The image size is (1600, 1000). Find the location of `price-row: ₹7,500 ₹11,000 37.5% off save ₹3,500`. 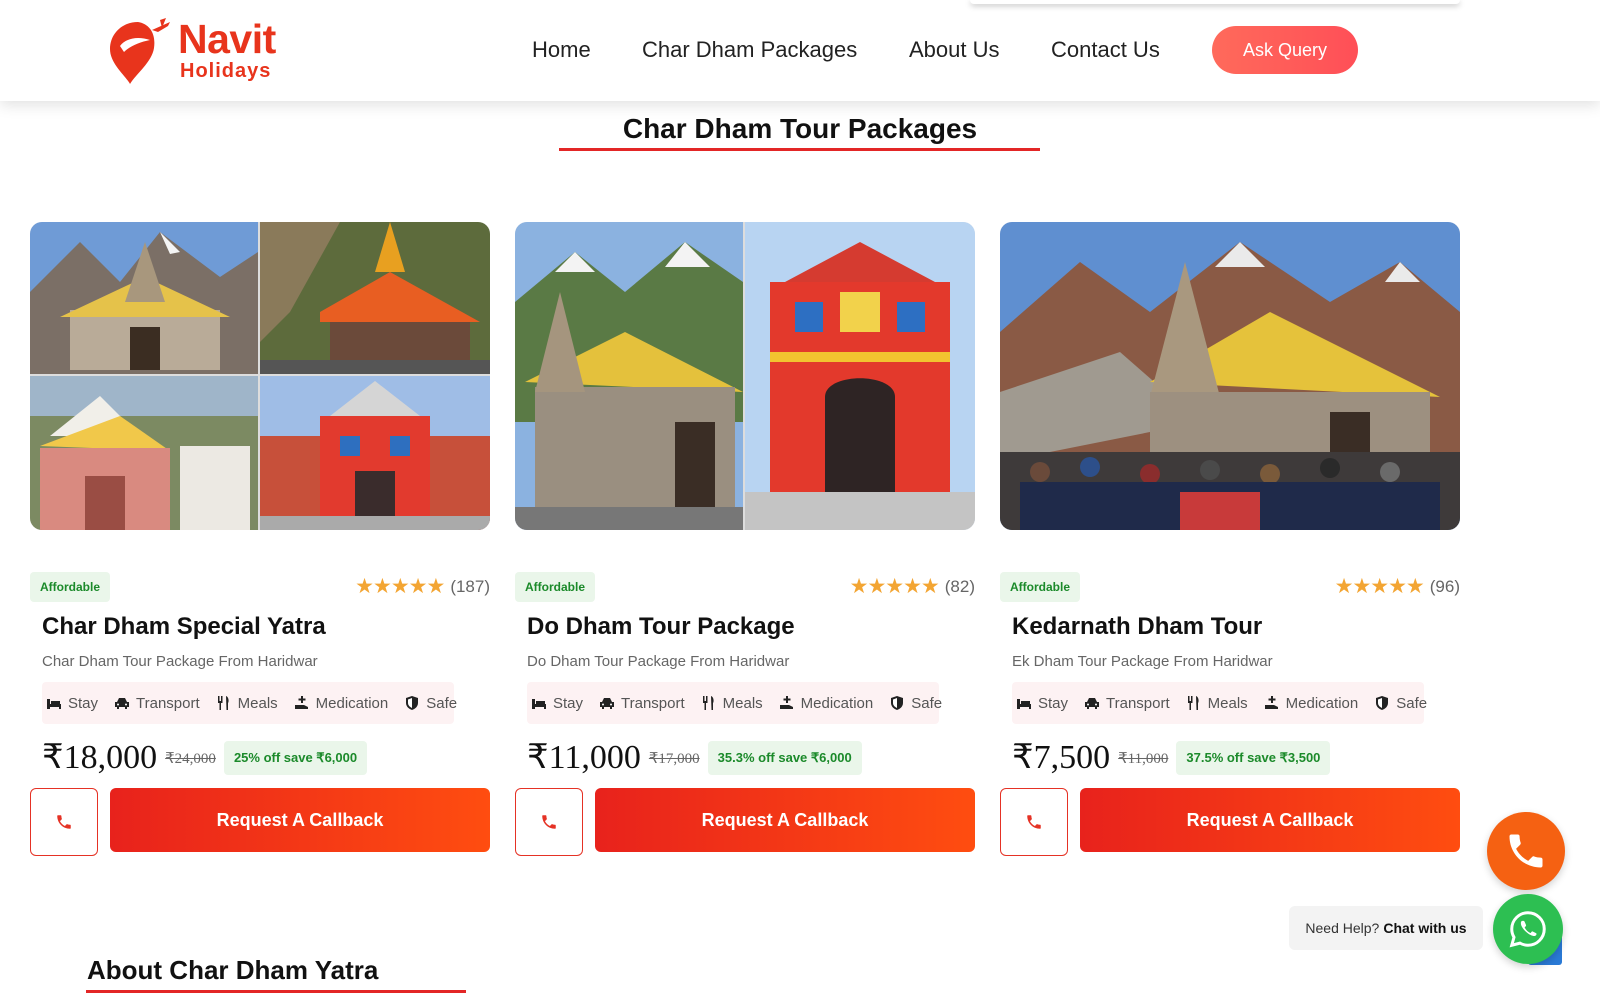

price-row: ₹7,500 ₹11,000 37.5% off save ₹3,500 is located at coordinates (1171, 758).